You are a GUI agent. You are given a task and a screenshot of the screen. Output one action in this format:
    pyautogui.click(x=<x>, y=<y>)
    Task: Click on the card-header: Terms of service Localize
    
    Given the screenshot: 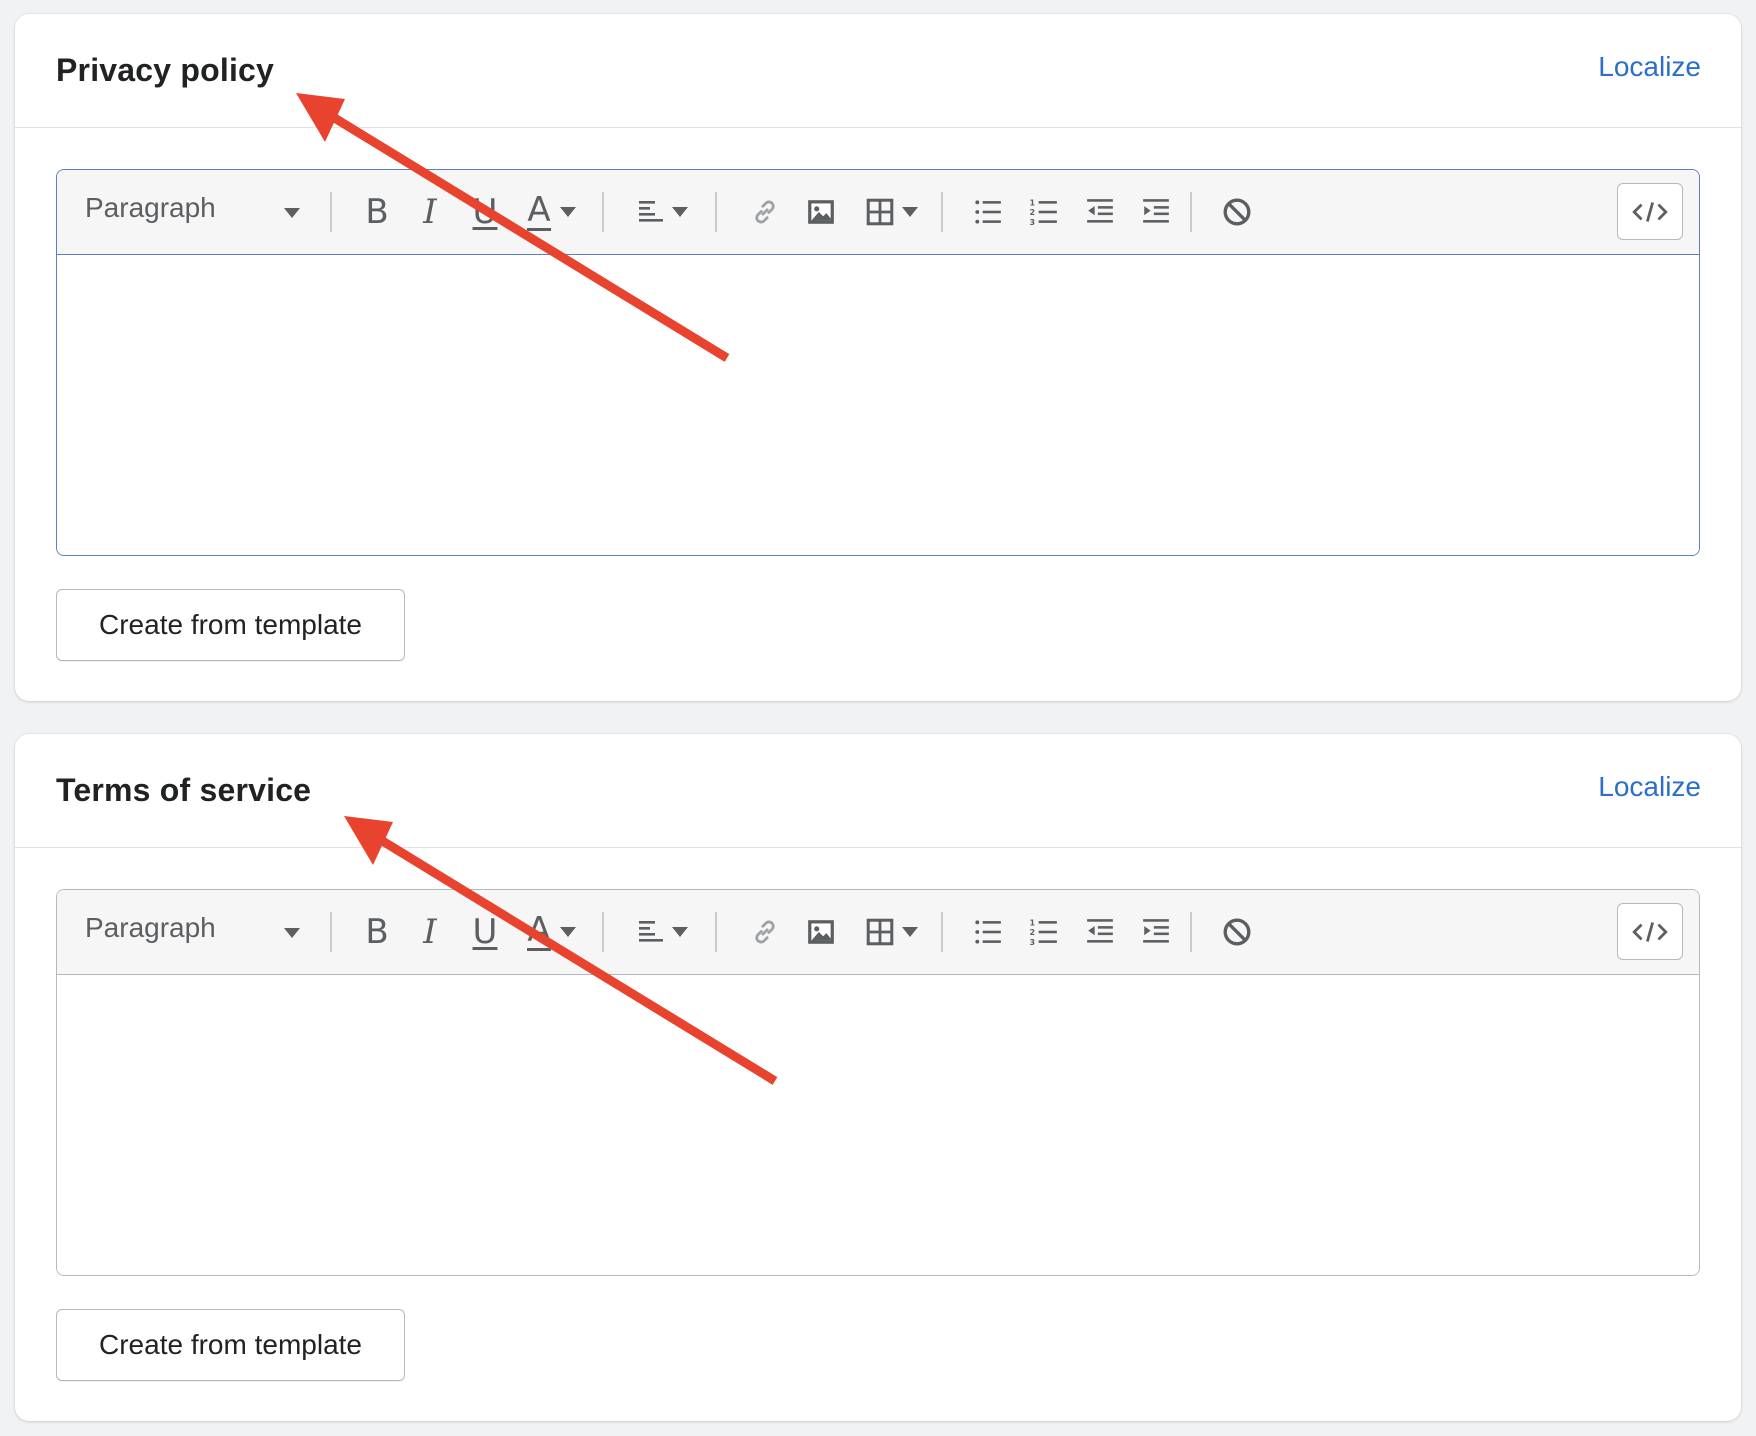 What is the action you would take?
    pyautogui.click(x=878, y=791)
    